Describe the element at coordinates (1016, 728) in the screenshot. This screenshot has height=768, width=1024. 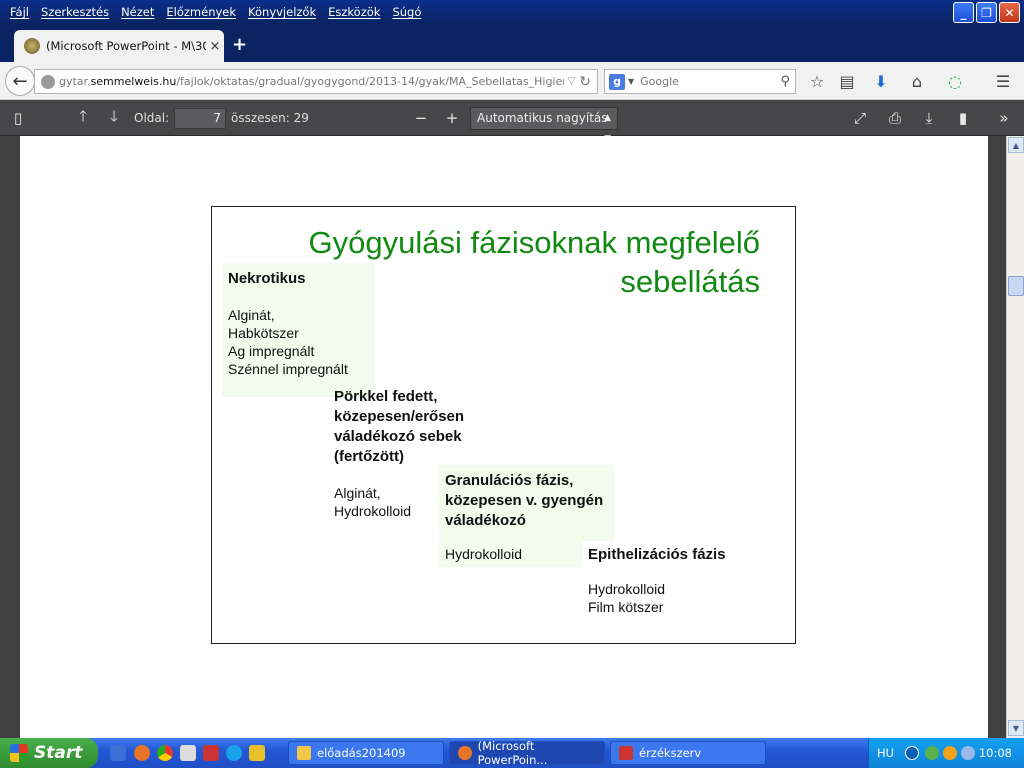
I see `scroll-down-icon: ▼` at that location.